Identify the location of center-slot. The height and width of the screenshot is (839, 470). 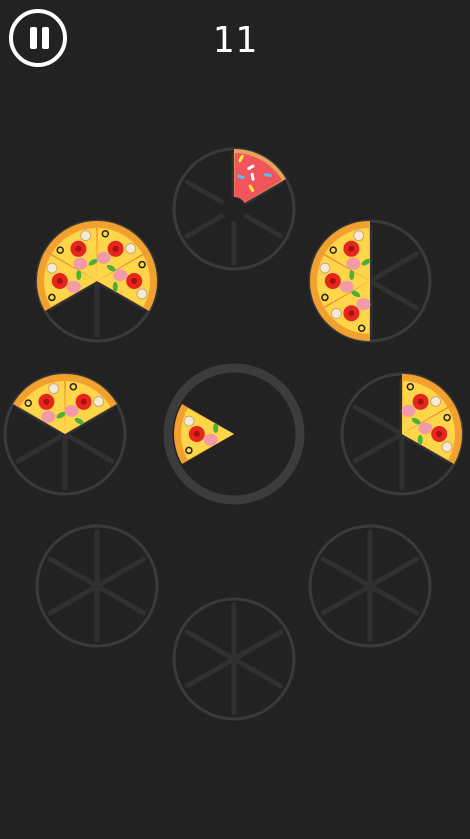
(234, 434).